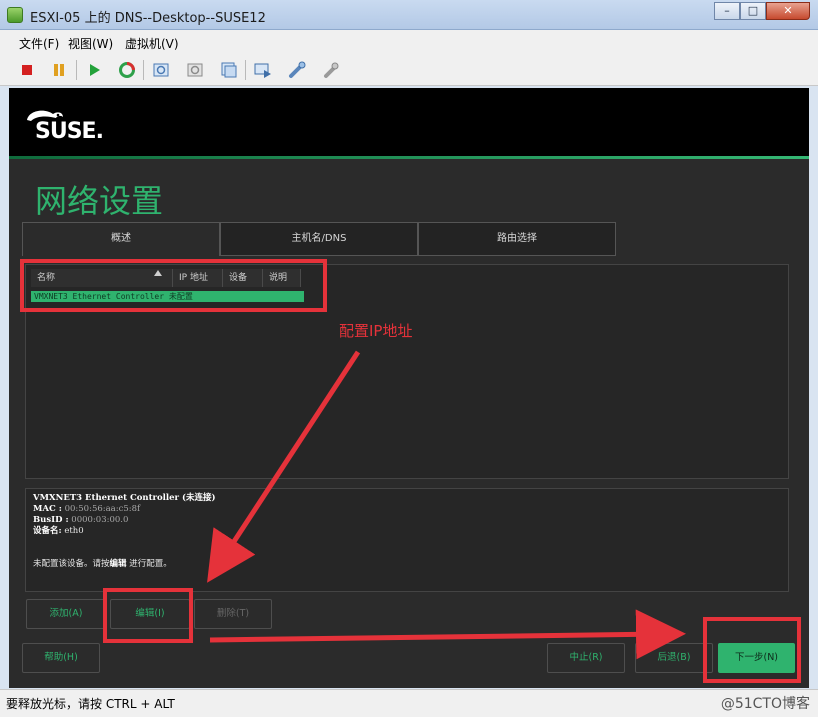 This screenshot has height=717, width=818. I want to click on arrow-to-next, so click(447, 634).